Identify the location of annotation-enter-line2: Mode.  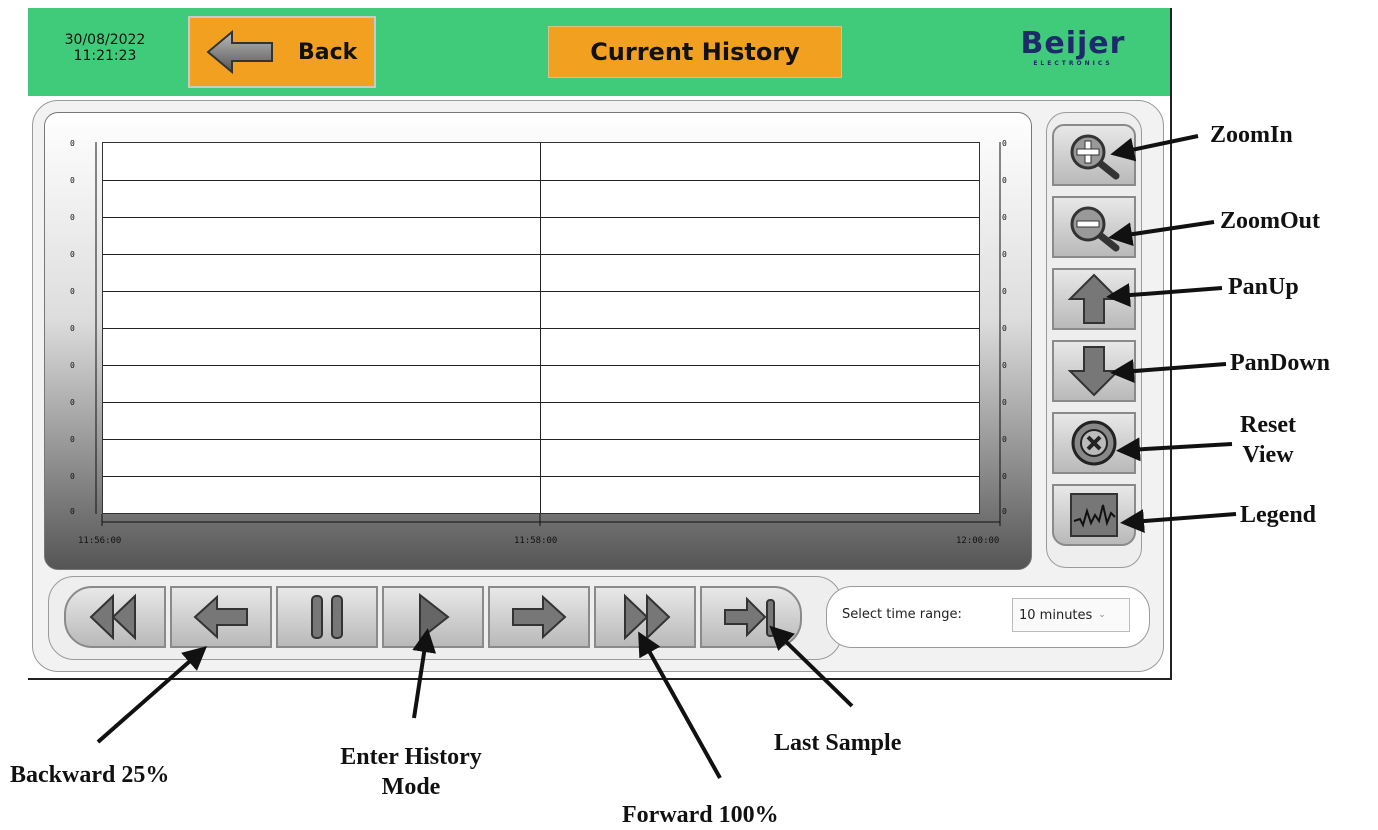
(411, 787).